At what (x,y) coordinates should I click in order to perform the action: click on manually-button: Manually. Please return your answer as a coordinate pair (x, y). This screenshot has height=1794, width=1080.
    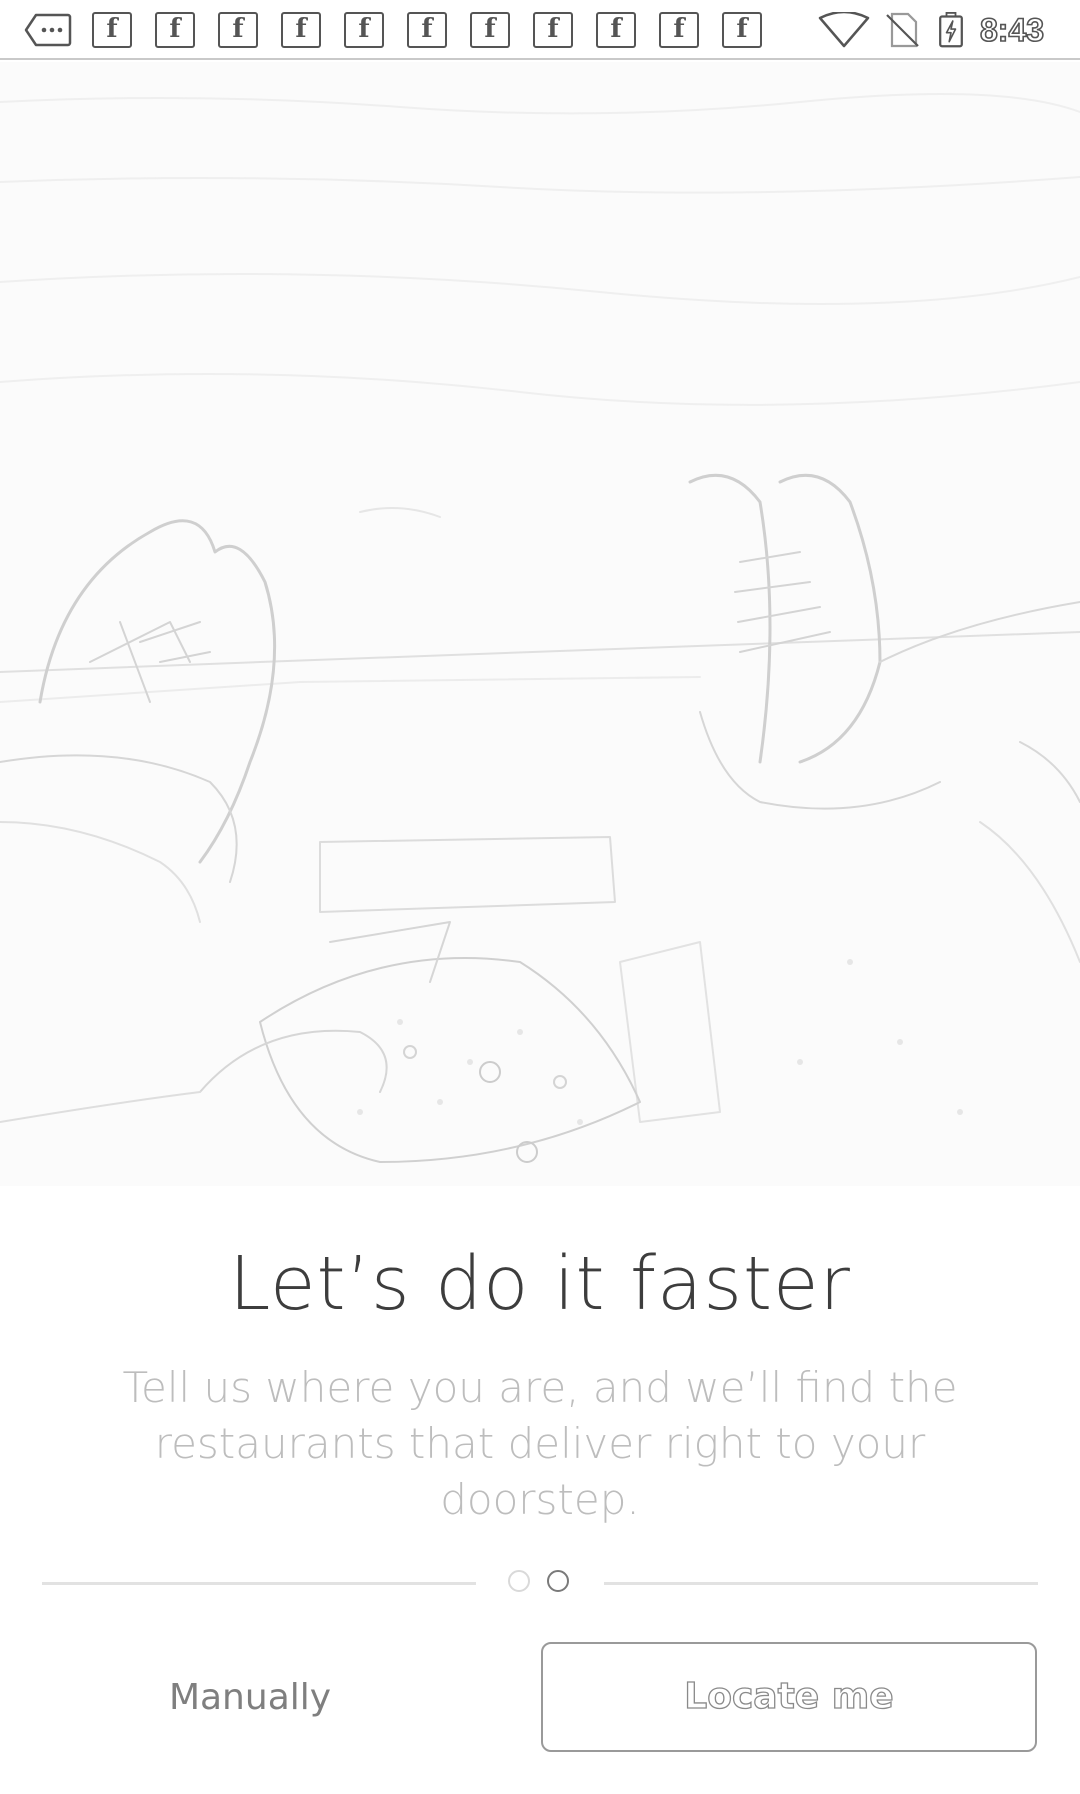
    Looking at the image, I should click on (250, 1698).